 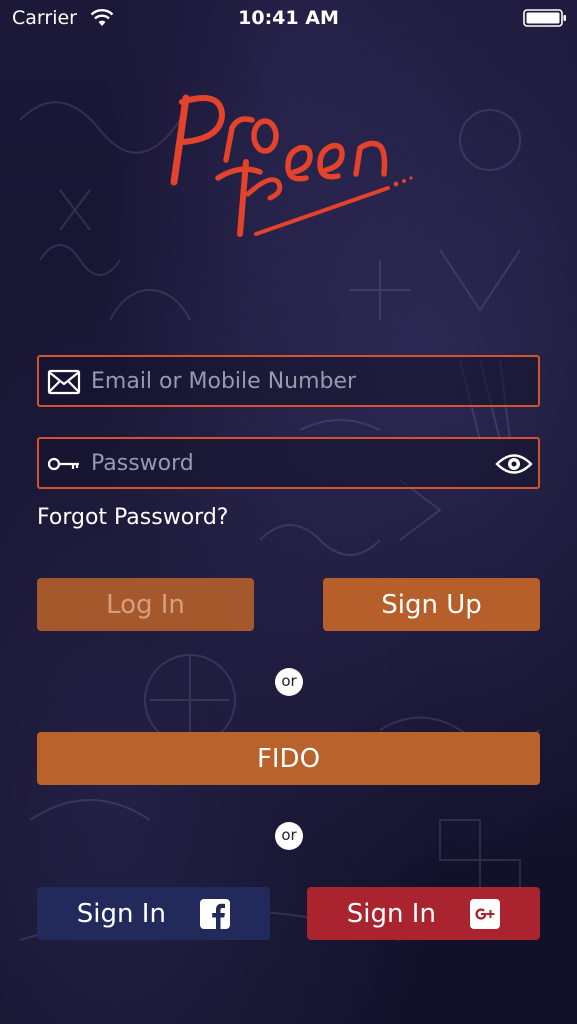 What do you see at coordinates (291, 165) in the screenshot?
I see `proteen-logo` at bounding box center [291, 165].